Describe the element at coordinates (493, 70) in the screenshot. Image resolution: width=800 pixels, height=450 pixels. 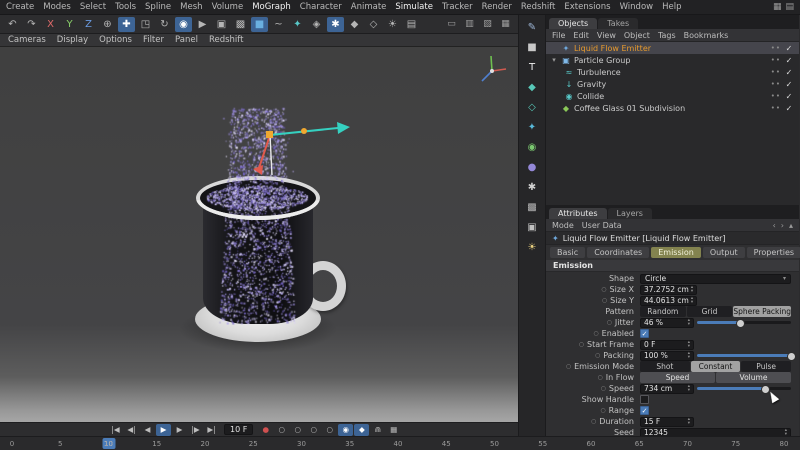
I see `axis-orientation-gizmo` at that location.